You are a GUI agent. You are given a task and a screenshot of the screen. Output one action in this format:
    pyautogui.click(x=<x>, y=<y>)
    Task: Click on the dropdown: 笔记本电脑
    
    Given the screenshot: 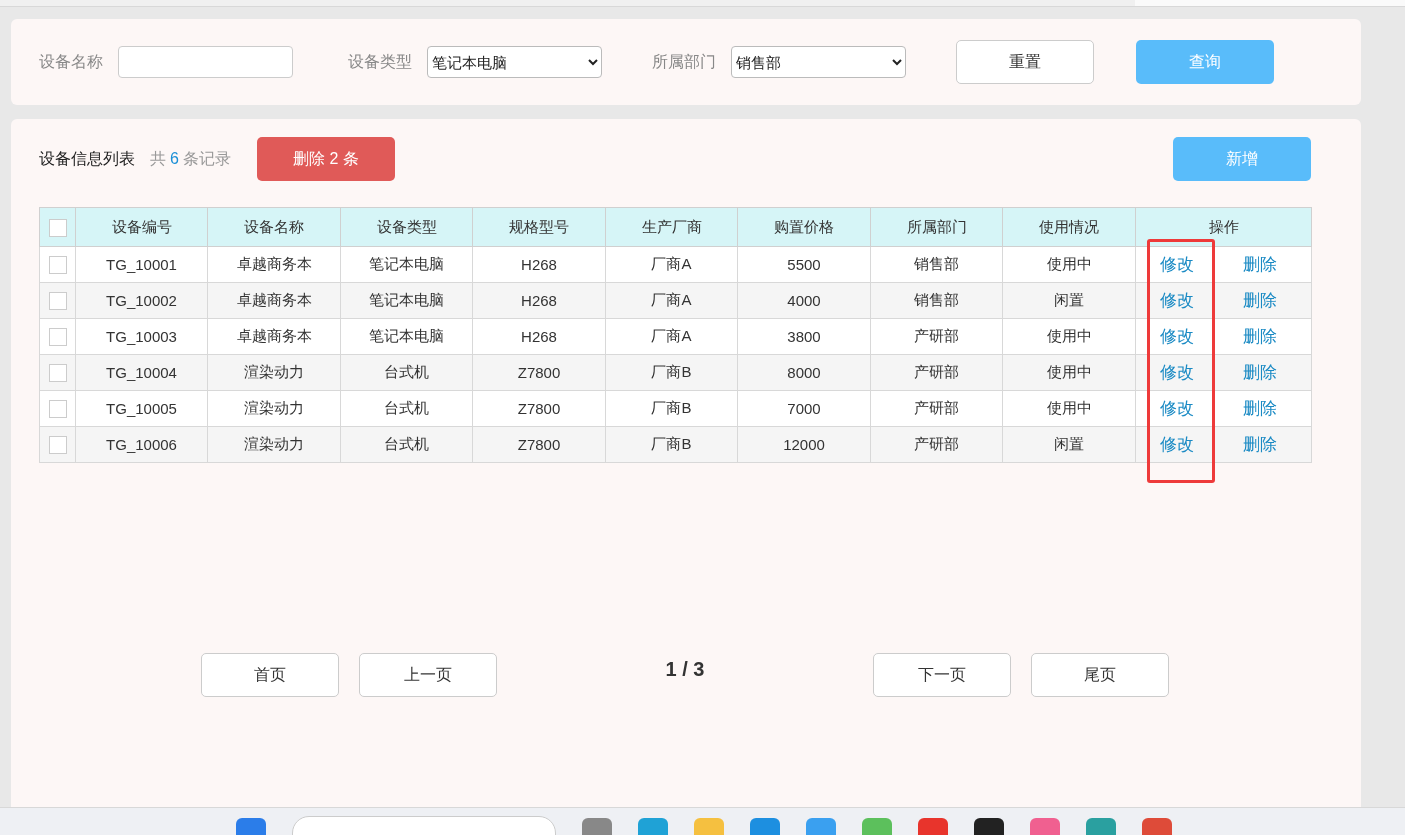 What is the action you would take?
    pyautogui.click(x=514, y=62)
    